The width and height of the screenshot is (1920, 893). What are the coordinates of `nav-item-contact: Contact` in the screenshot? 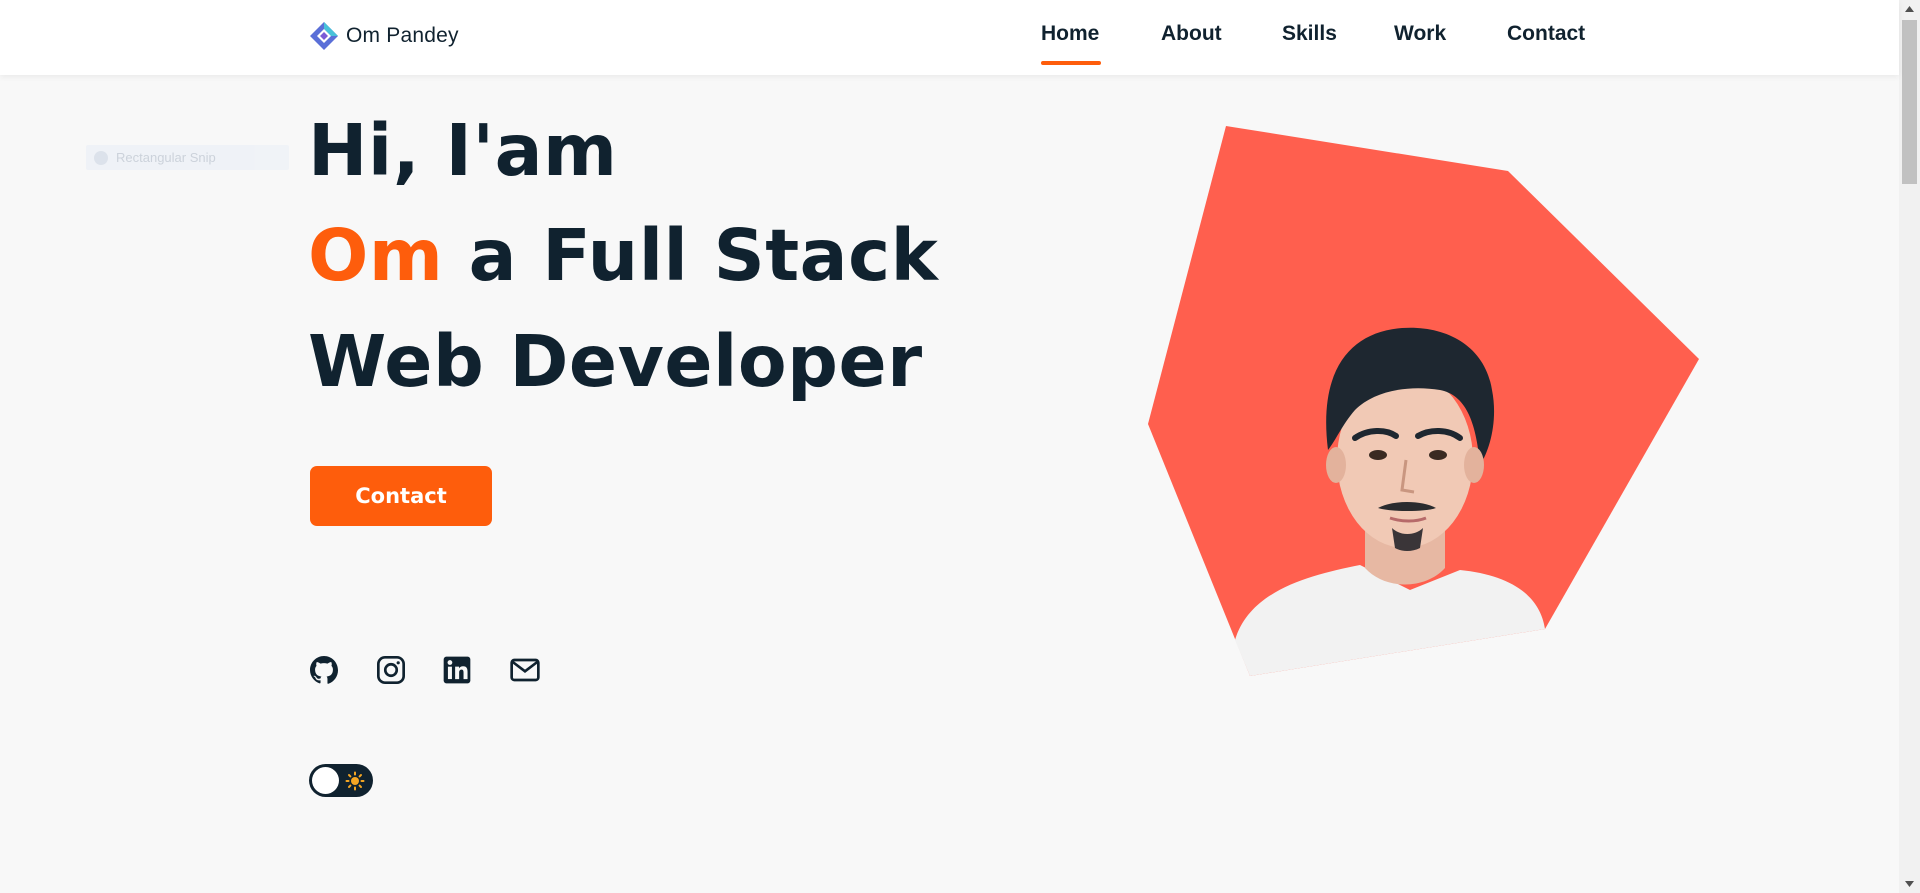 It's located at (1546, 34).